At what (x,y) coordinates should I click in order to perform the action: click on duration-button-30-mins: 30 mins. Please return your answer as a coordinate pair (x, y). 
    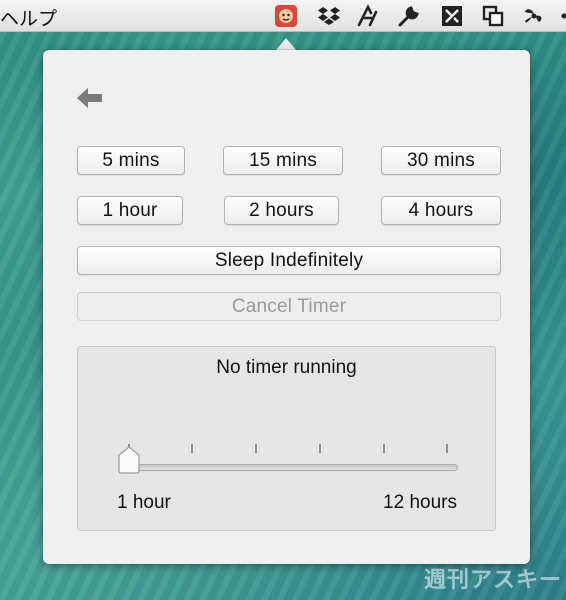
    Looking at the image, I should click on (441, 160).